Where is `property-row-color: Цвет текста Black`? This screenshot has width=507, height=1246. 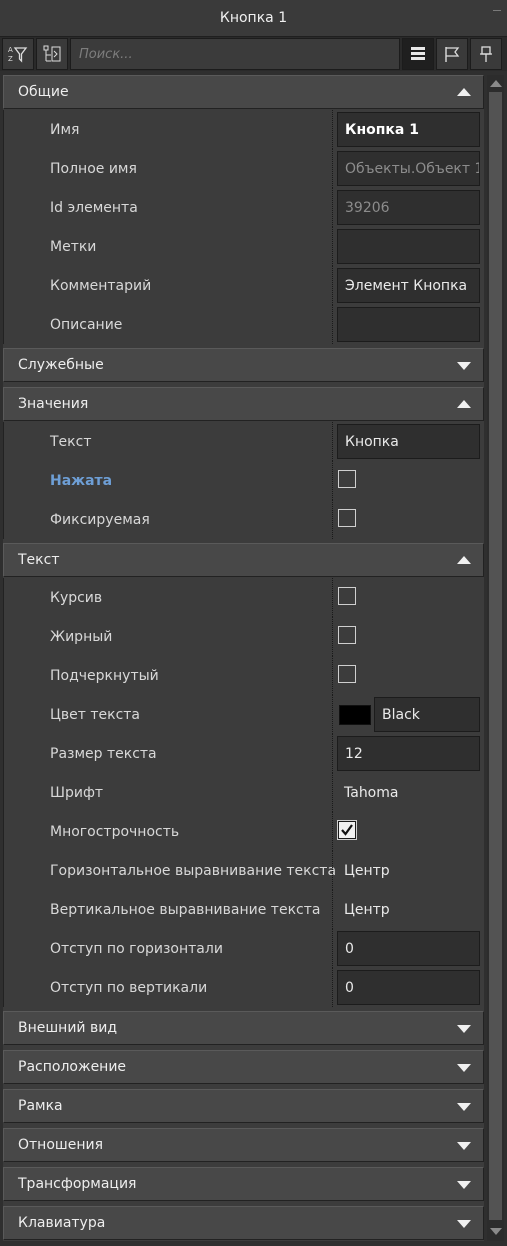 property-row-color: Цвет текста Black is located at coordinates (244, 714).